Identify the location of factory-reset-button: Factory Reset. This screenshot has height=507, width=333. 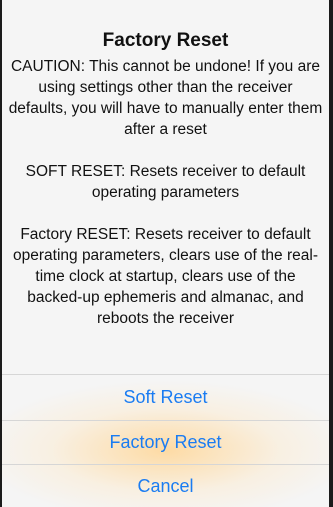
(165, 442).